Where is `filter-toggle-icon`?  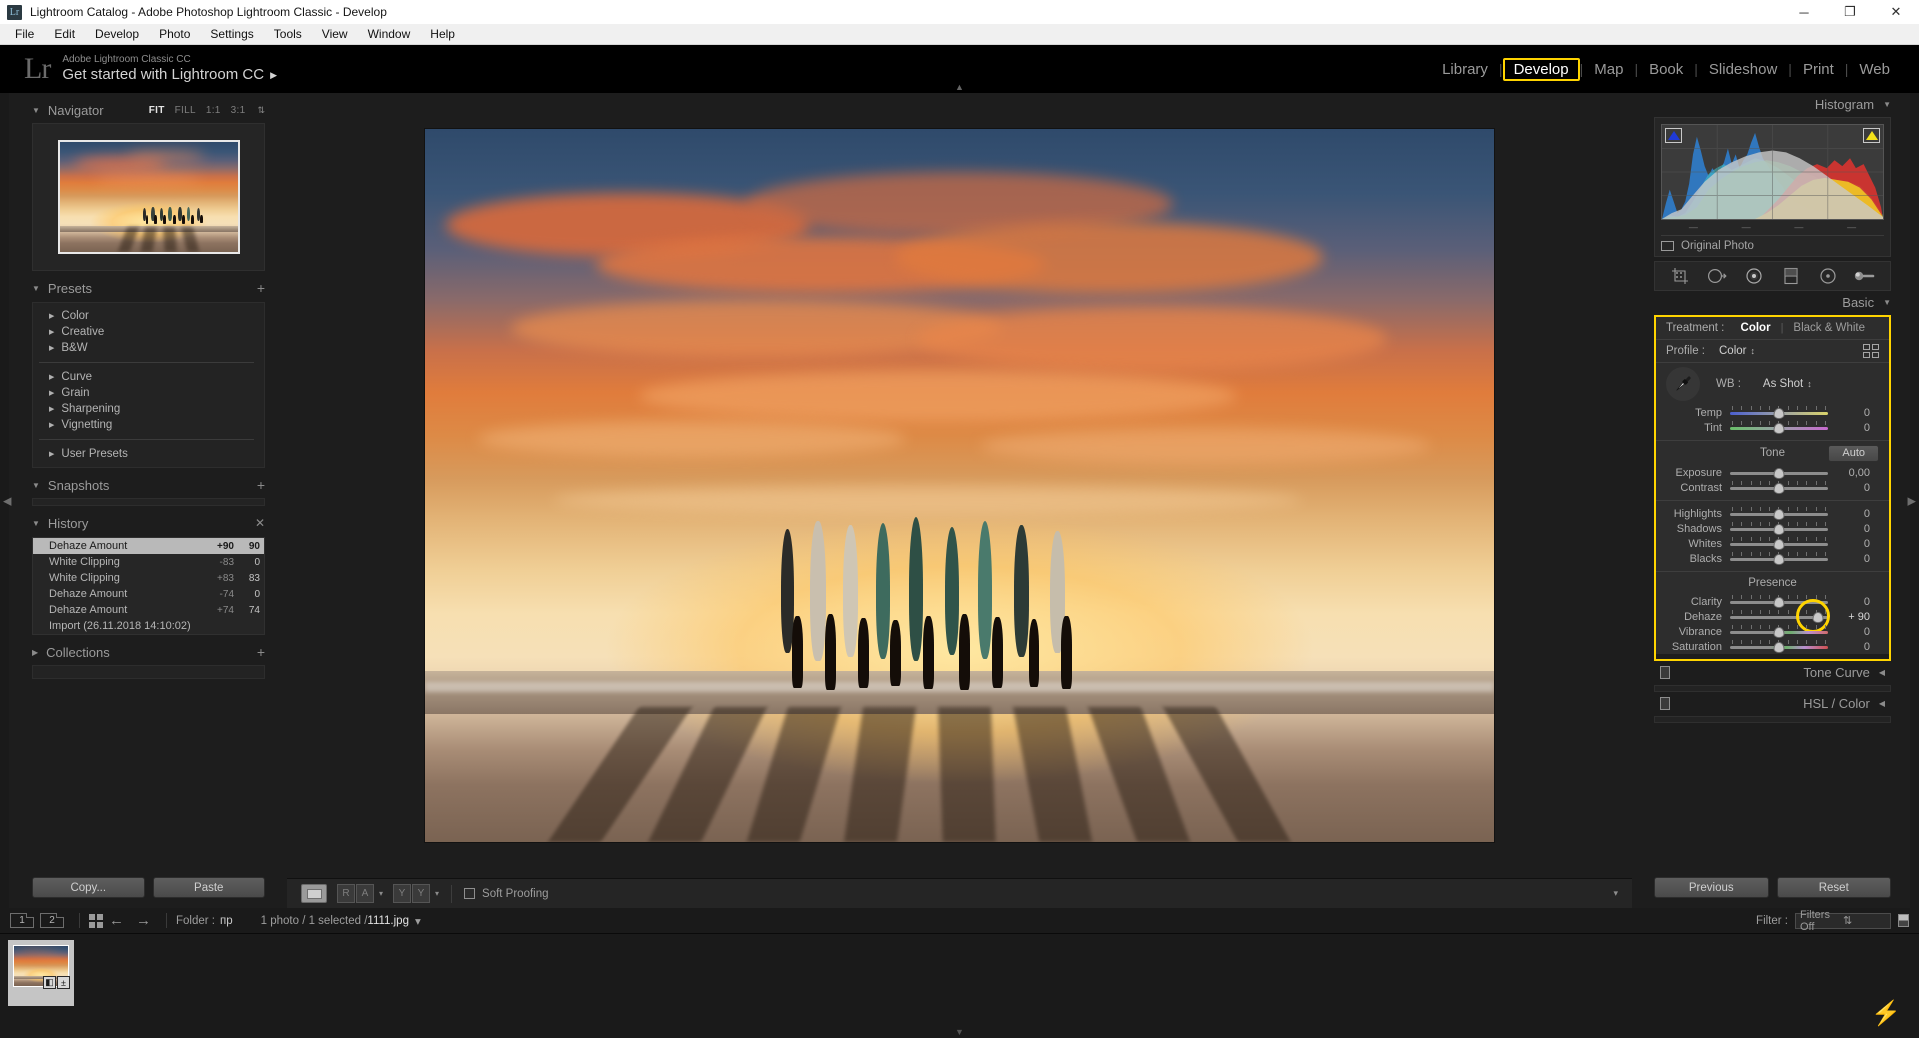 filter-toggle-icon is located at coordinates (1903, 920).